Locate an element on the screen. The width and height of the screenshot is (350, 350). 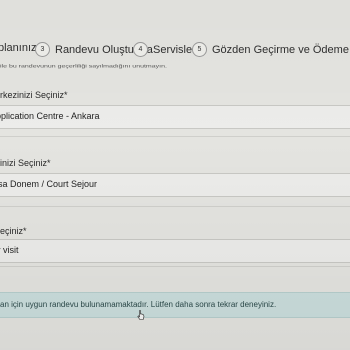
subcategory-select-value: y visit is located at coordinates (9, 250).